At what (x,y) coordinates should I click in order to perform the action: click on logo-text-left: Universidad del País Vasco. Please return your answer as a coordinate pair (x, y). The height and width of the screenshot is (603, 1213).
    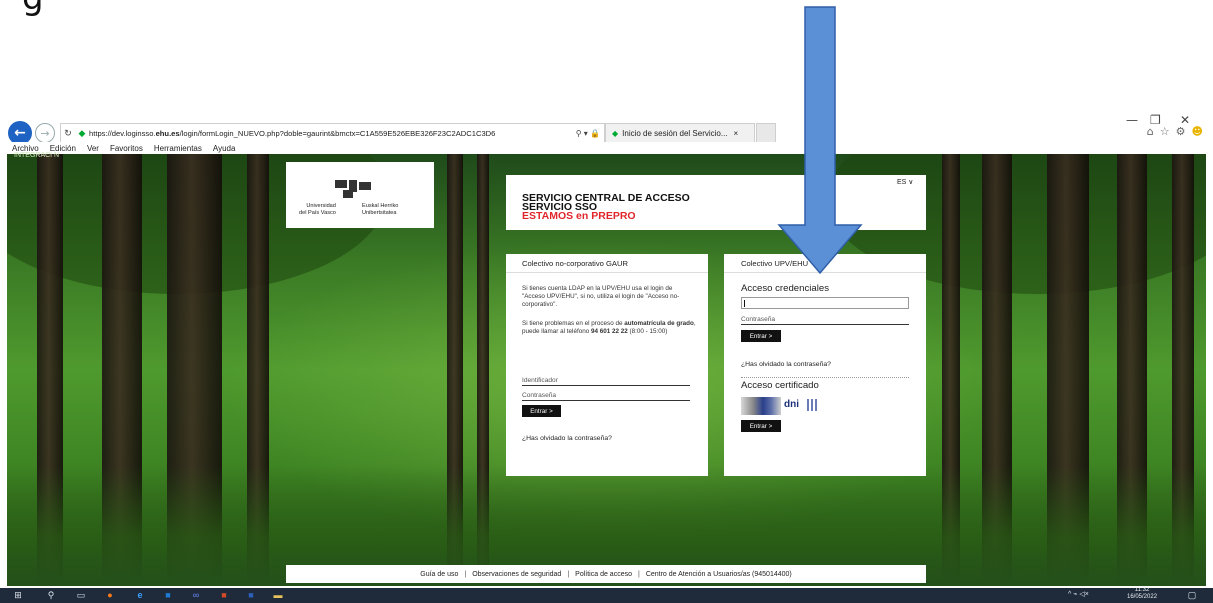
    Looking at the image, I should click on (317, 210).